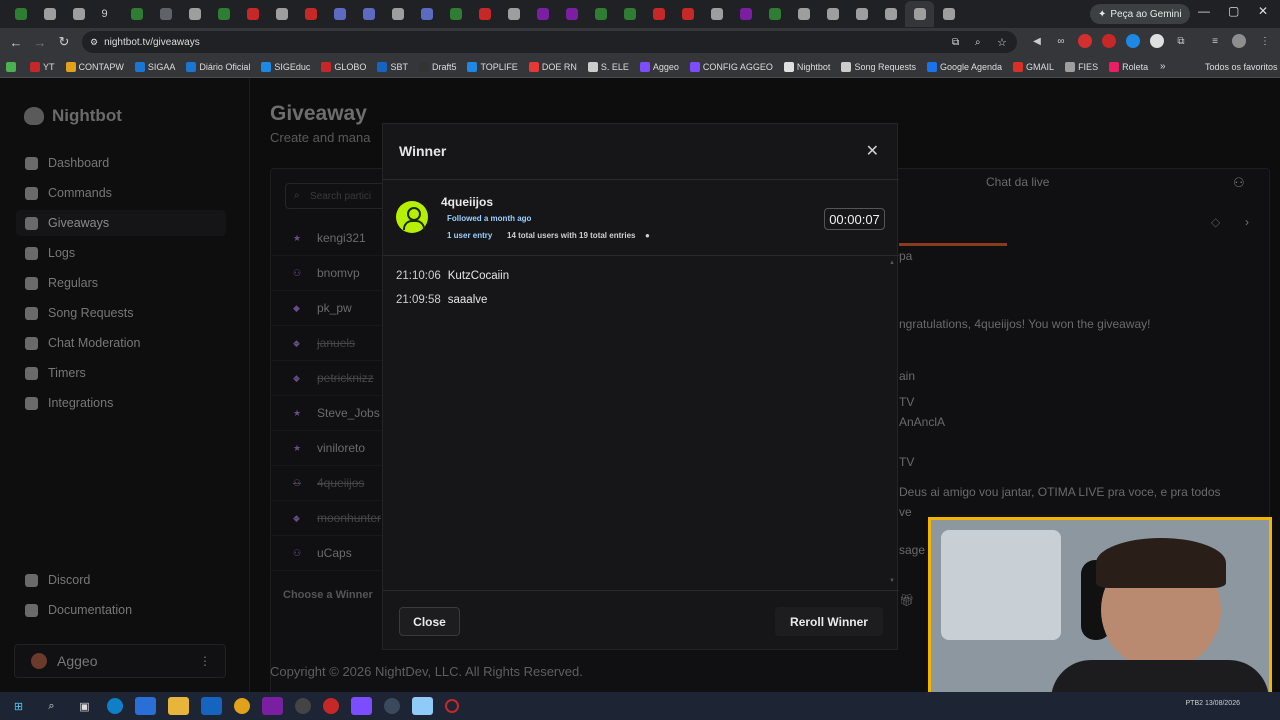 This screenshot has width=1280, height=720. I want to click on opera-icon, so click(452, 706).